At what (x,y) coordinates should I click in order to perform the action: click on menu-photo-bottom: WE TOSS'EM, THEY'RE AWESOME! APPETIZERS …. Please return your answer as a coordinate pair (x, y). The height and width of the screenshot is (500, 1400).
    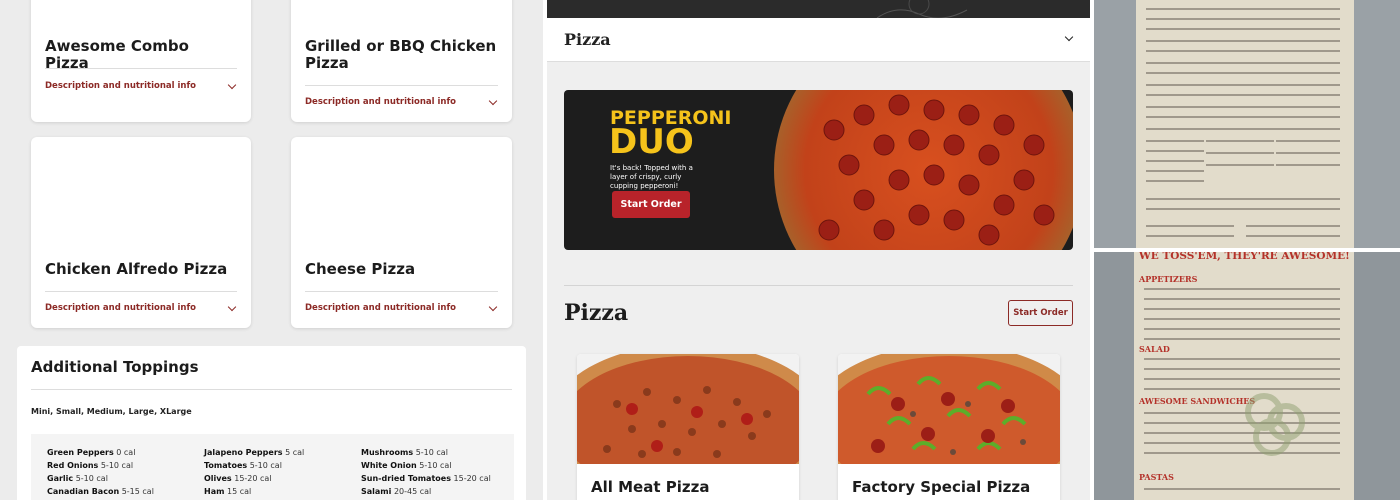
    Looking at the image, I should click on (1247, 376).